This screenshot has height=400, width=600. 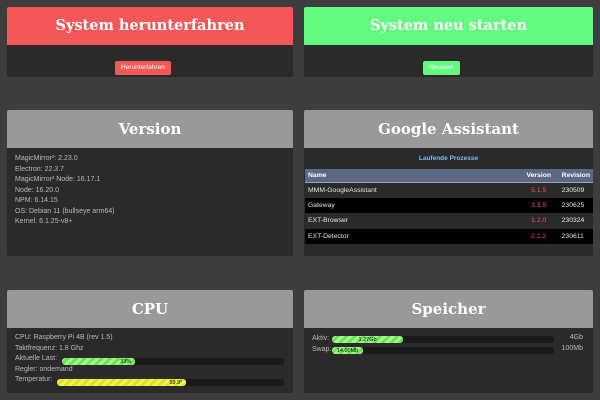 What do you see at coordinates (572, 348) in the screenshot?
I see `memory-swap-total: 100Mb` at bounding box center [572, 348].